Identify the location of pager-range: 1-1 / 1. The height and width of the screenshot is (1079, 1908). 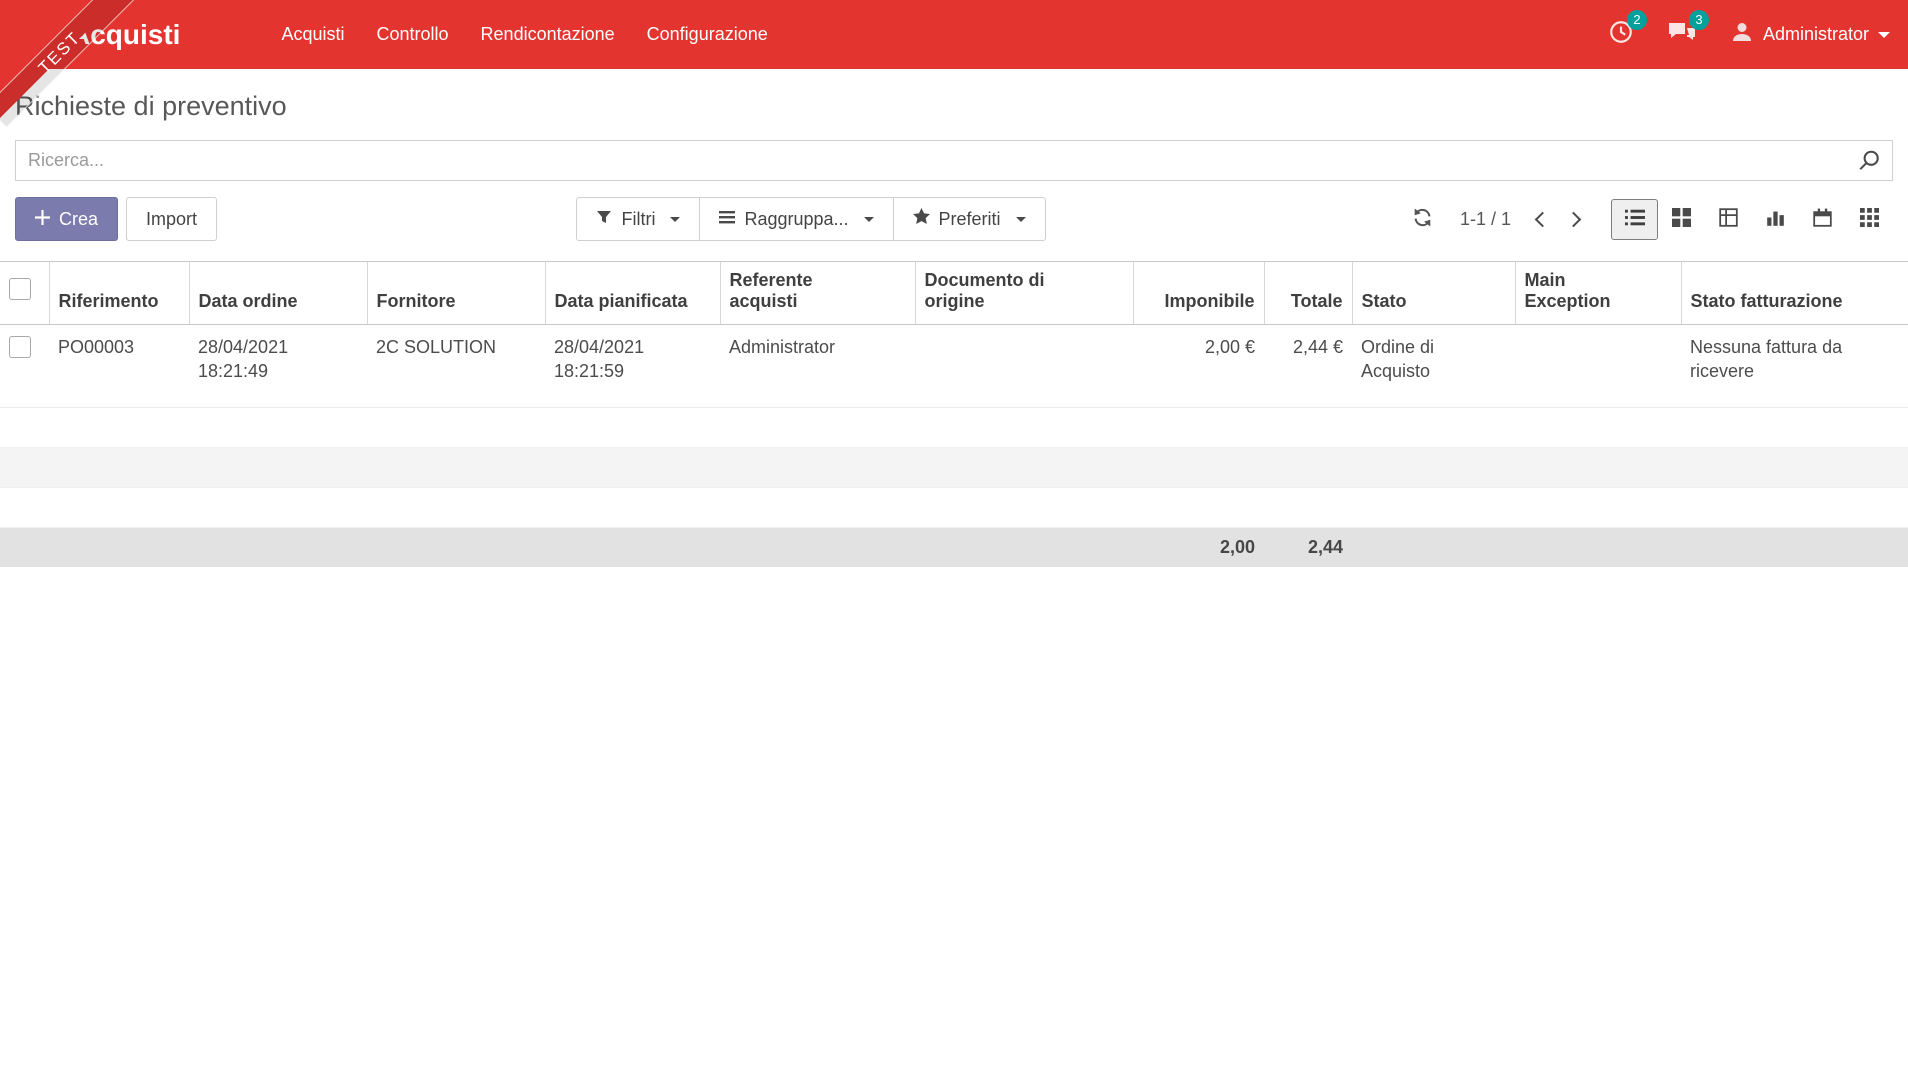
(1485, 218).